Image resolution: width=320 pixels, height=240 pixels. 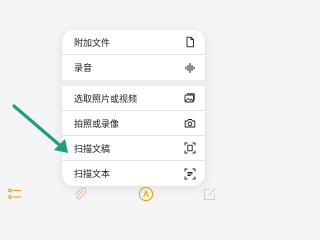 What do you see at coordinates (40, 128) in the screenshot?
I see `pointer-arrow-annotation` at bounding box center [40, 128].